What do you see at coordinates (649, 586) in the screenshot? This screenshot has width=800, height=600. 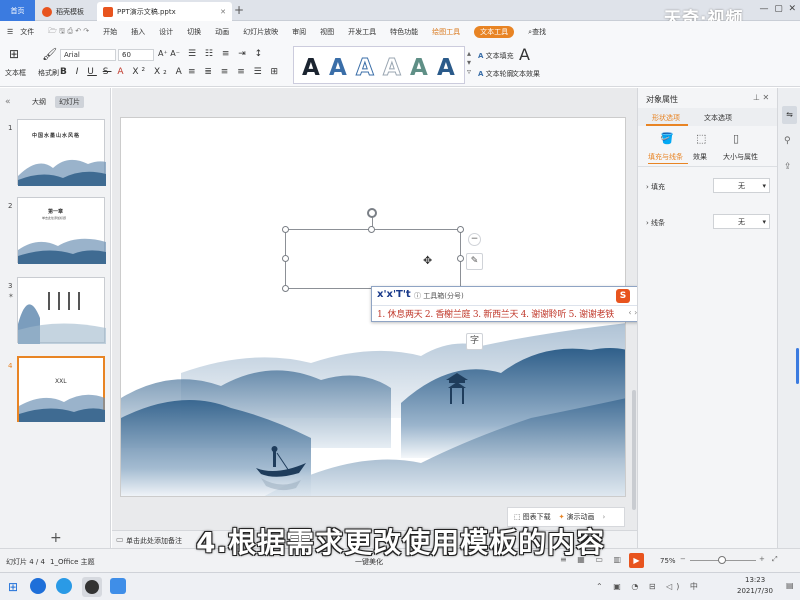 I see `system-tray-icons: ⌃ ▣ ◔ ⊟ ◁) 中` at bounding box center [649, 586].